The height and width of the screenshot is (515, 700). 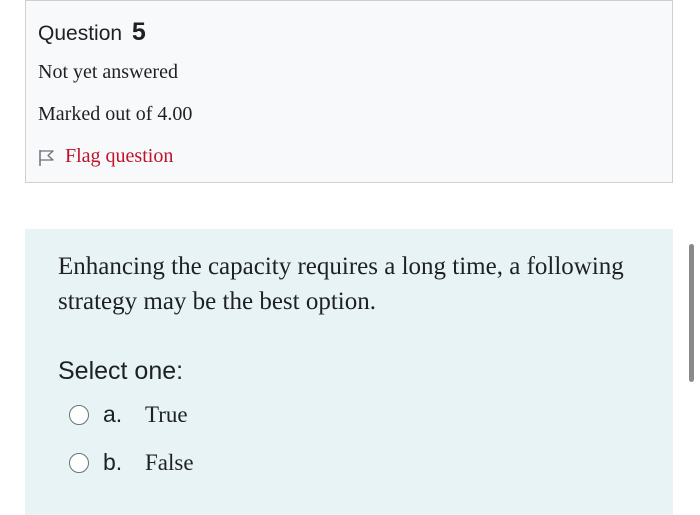 I want to click on flag-question-link: Flag question, so click(x=105, y=156).